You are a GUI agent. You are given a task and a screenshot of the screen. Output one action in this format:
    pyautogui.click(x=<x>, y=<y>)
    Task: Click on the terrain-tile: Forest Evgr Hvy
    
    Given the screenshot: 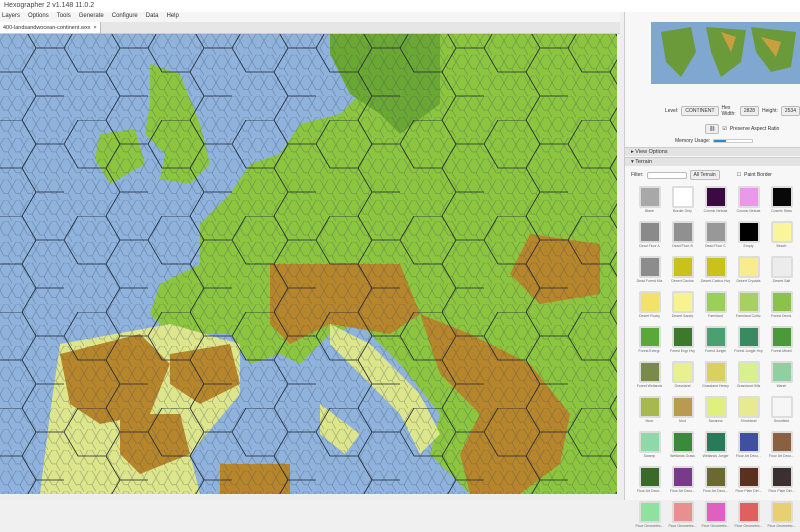 What is the action you would take?
    pyautogui.click(x=682, y=340)
    